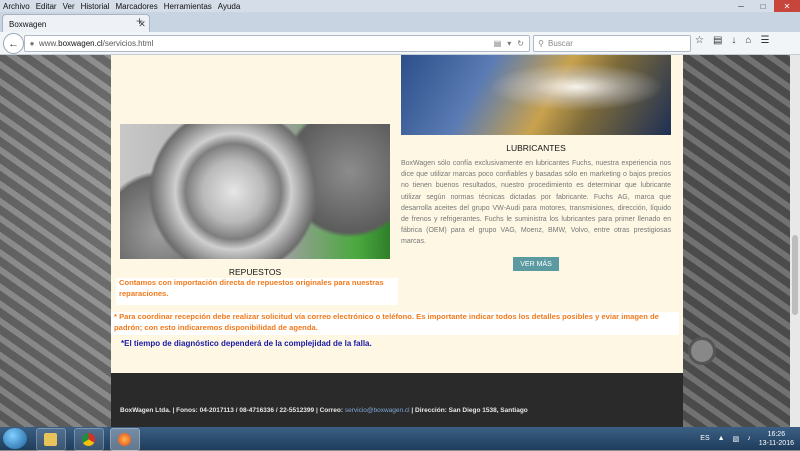 The height and width of the screenshot is (451, 800). What do you see at coordinates (229, 6) in the screenshot?
I see `menu-ayuda: Ayuda` at bounding box center [229, 6].